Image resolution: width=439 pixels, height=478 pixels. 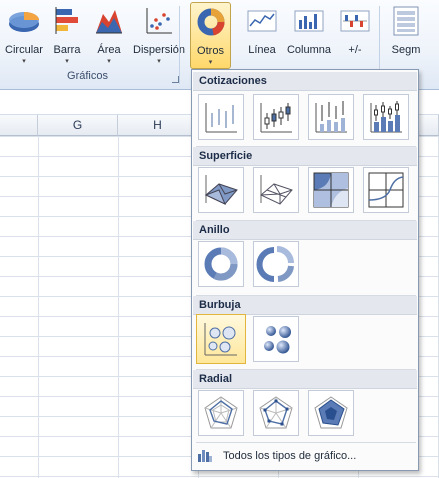 I want to click on radar-markers-icon, so click(x=276, y=412).